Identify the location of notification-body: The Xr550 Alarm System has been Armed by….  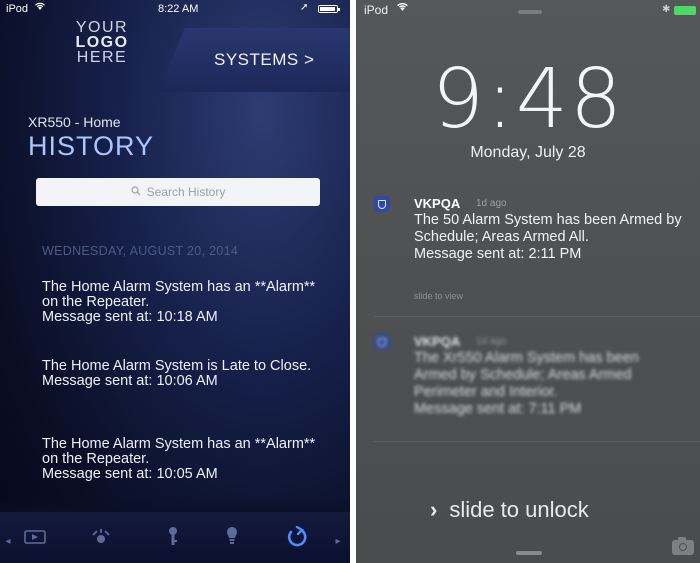
(526, 383).